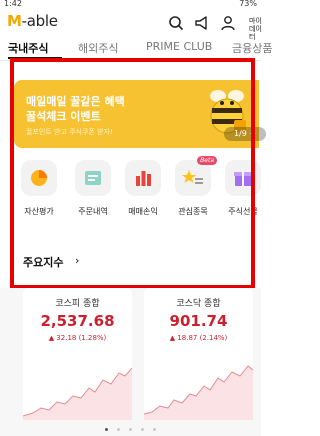 The width and height of the screenshot is (320, 436). What do you see at coordinates (198, 354) in the screenshot?
I see `index-card-kosdaq: 코스닥 종합 901.74 ▲ 18.87 (2.14%)` at bounding box center [198, 354].